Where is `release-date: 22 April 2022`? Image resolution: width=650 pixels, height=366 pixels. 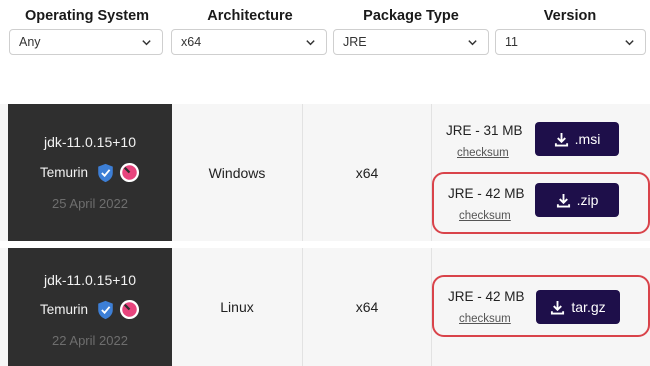
release-date: 22 April 2022 is located at coordinates (90, 340).